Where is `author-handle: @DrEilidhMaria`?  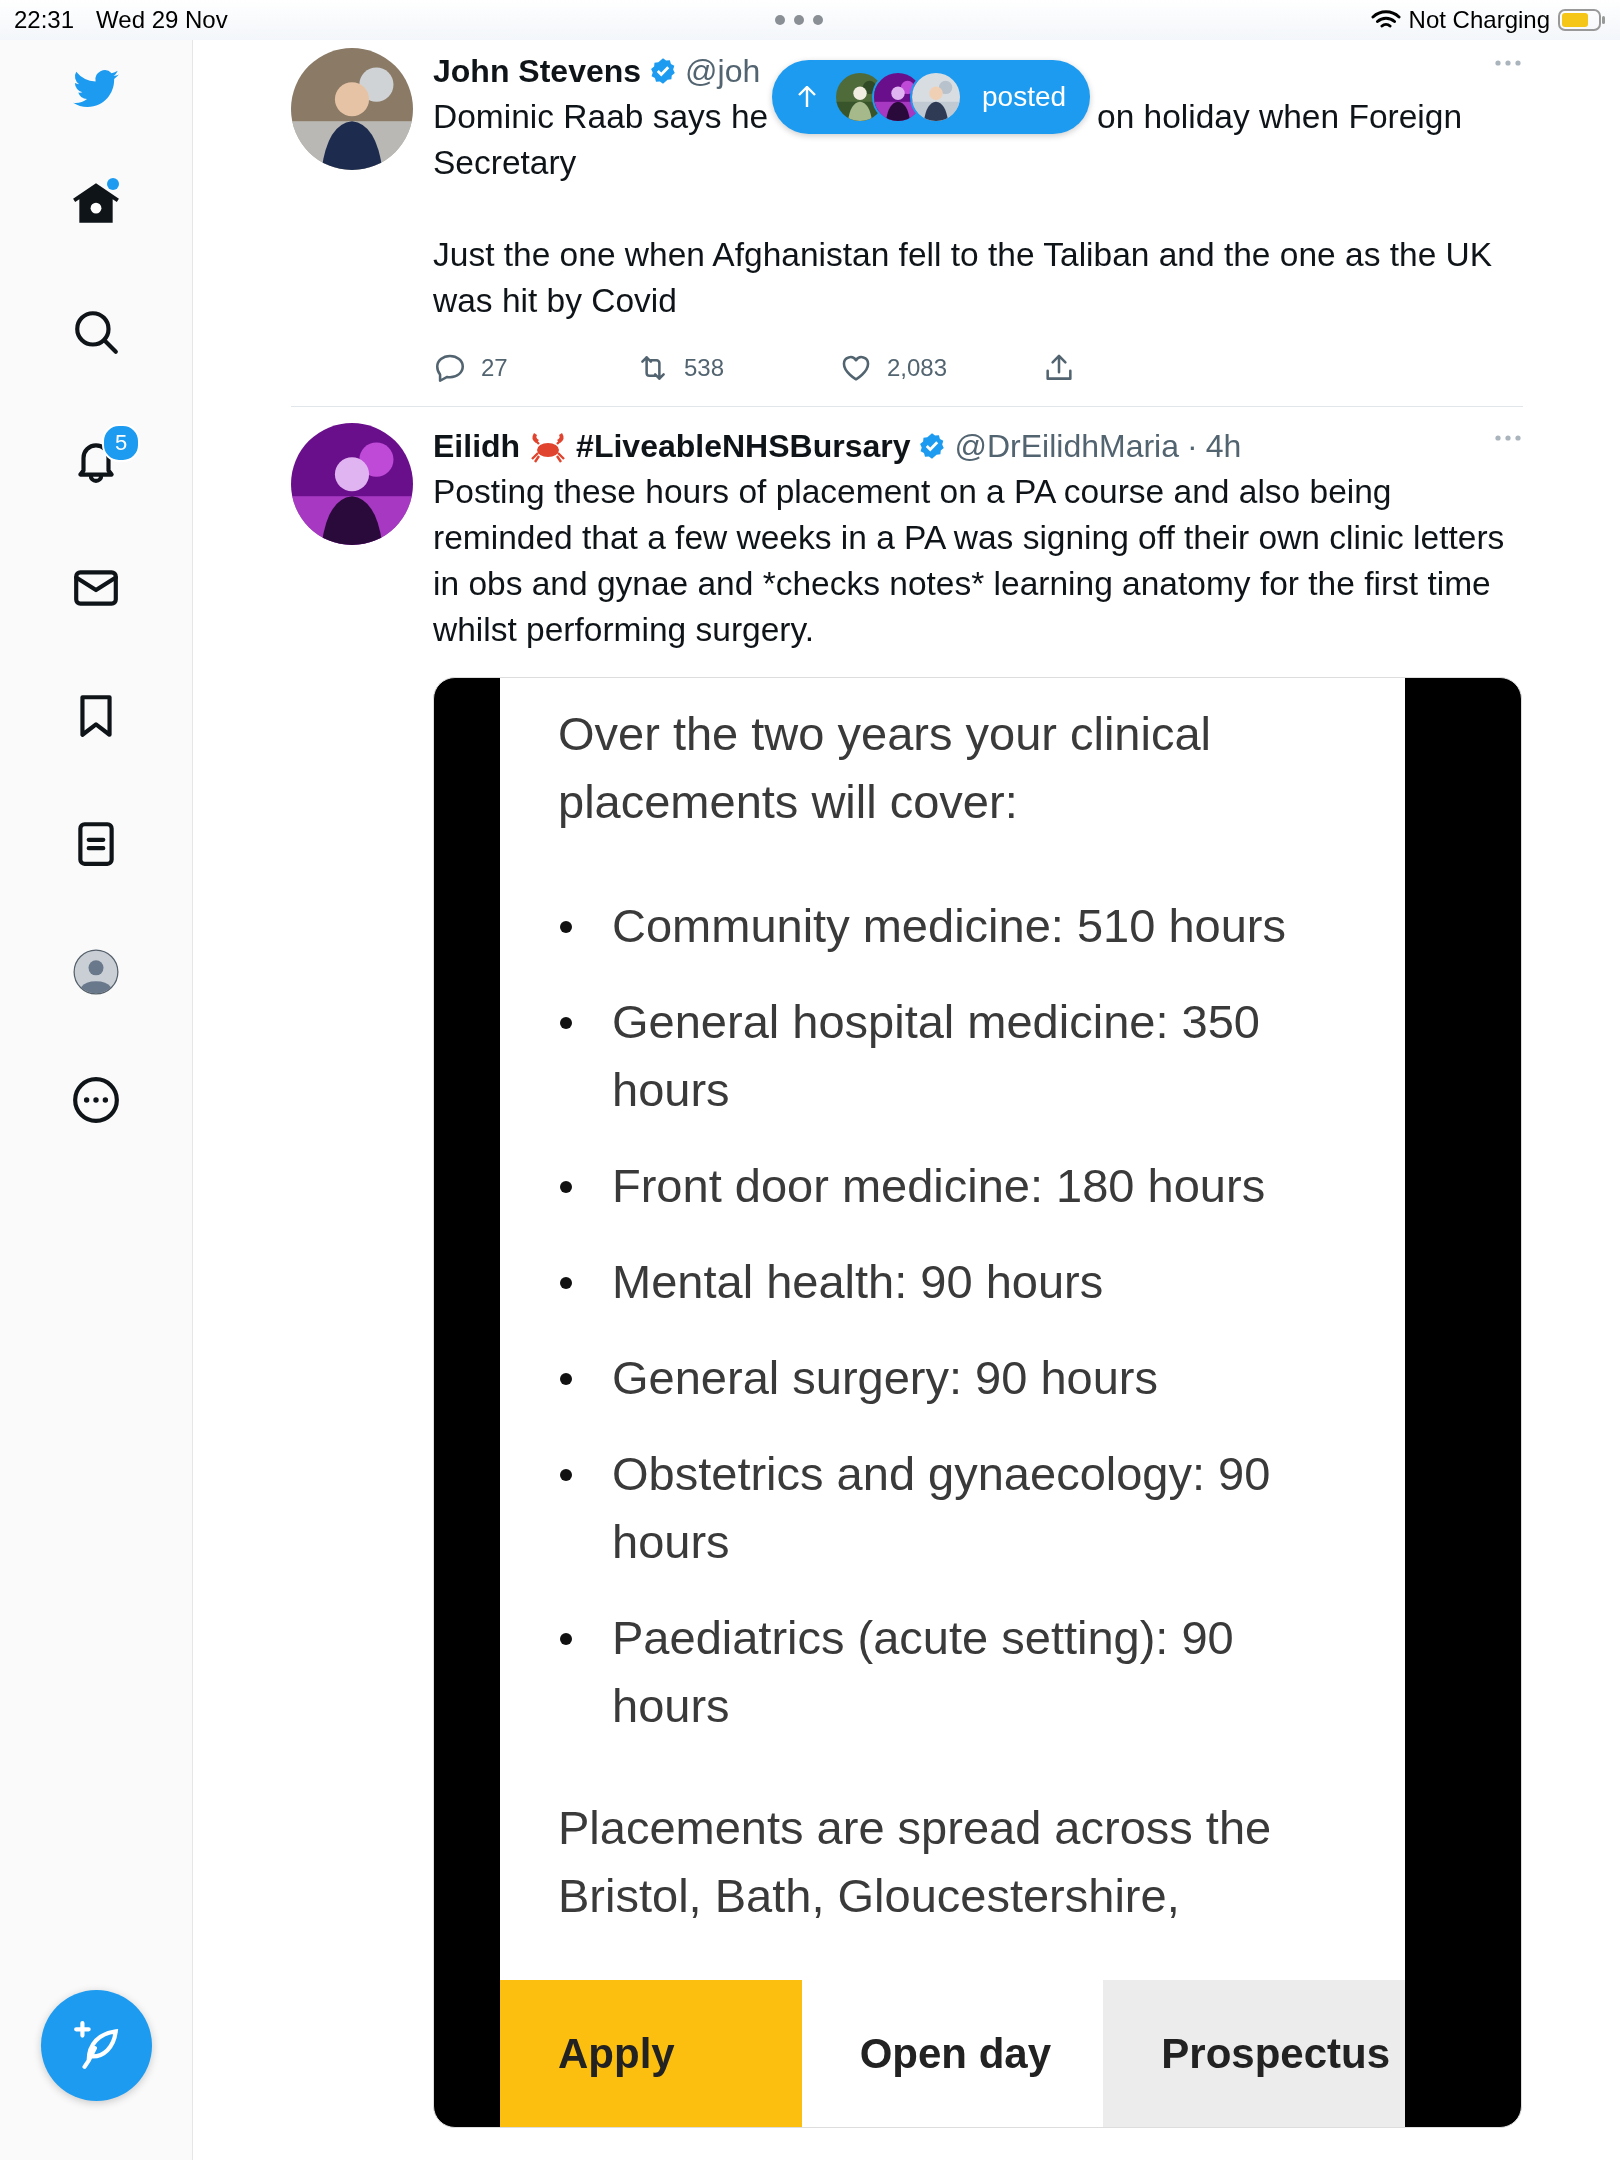
author-handle: @DrEilidhMaria is located at coordinates (1066, 446).